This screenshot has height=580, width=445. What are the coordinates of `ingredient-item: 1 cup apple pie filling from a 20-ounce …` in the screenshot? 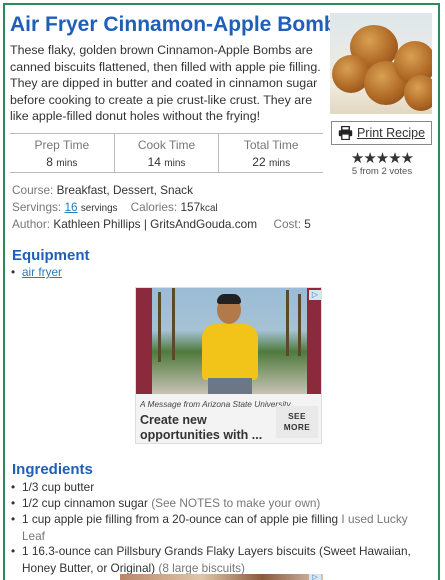 It's located at (221, 527).